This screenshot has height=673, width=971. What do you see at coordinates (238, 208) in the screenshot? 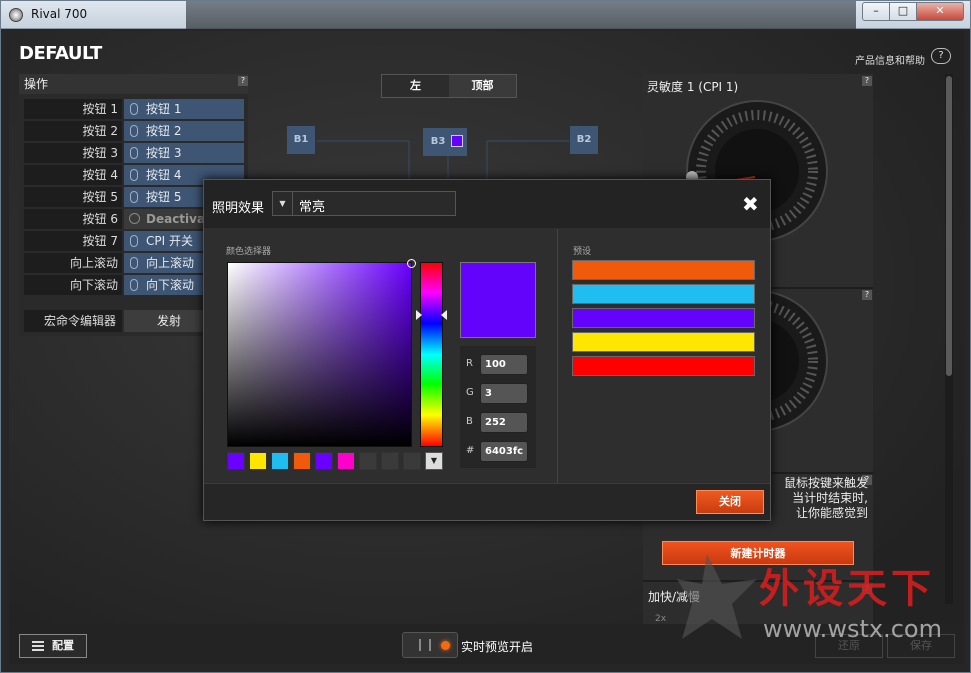
I see `lighting-effect-label: 照明效果` at bounding box center [238, 208].